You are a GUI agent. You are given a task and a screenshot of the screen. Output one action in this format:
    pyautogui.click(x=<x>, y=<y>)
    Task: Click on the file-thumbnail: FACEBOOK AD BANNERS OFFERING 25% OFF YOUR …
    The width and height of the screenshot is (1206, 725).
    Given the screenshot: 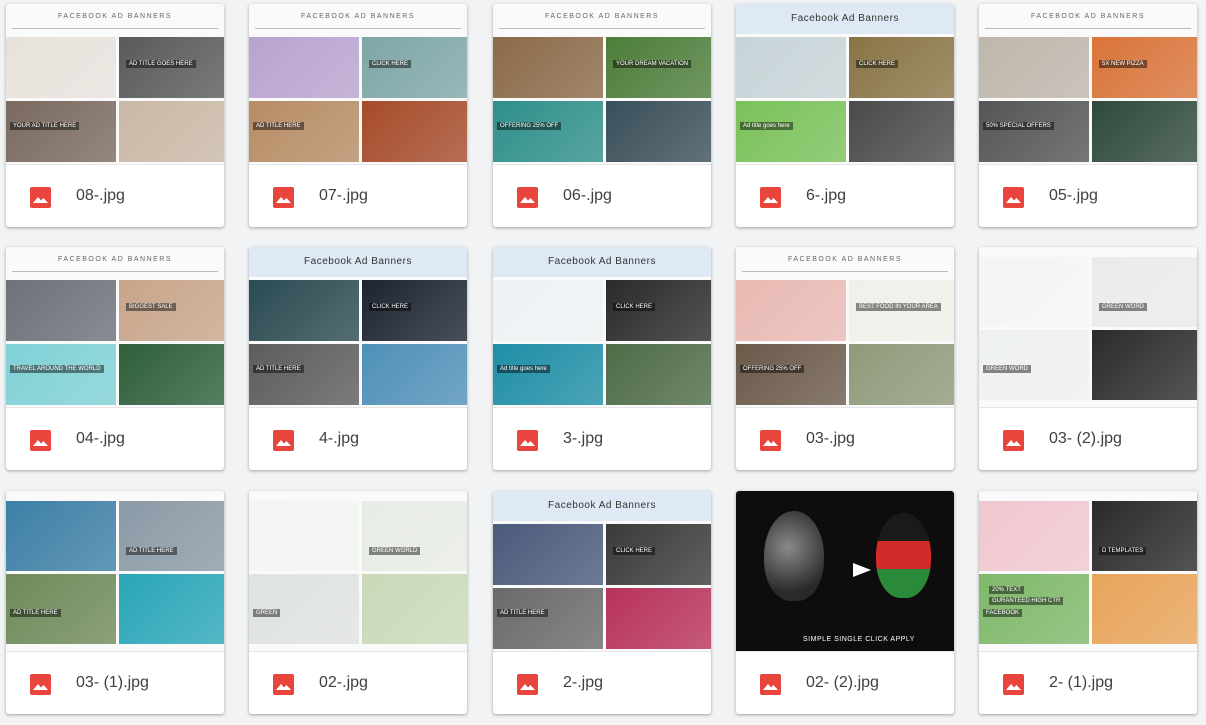 What is the action you would take?
    pyautogui.click(x=602, y=84)
    